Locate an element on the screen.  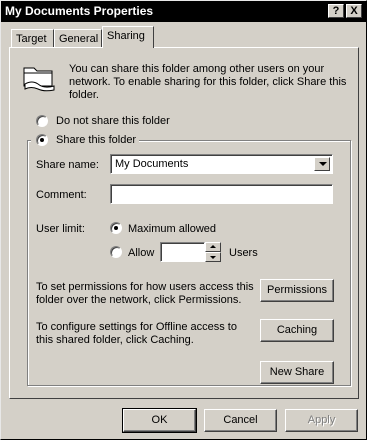
close-button: X is located at coordinates (354, 11).